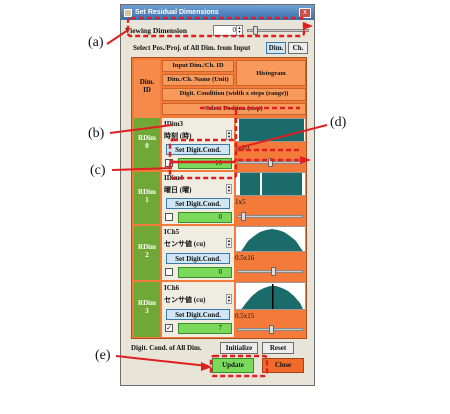  I want to click on spinner-arrows-icon: ▲ ▼, so click(239, 30).